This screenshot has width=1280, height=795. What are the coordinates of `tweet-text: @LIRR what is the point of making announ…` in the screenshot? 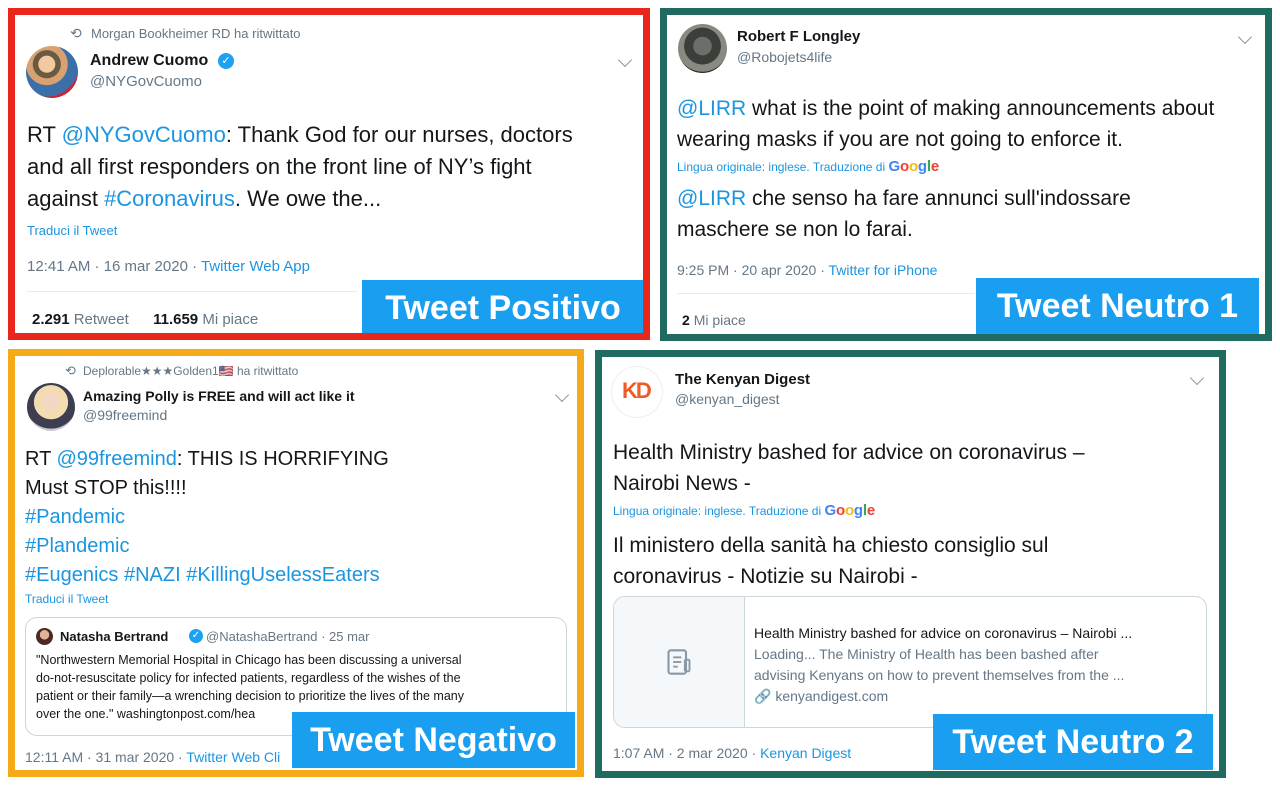 It's located at (945, 124).